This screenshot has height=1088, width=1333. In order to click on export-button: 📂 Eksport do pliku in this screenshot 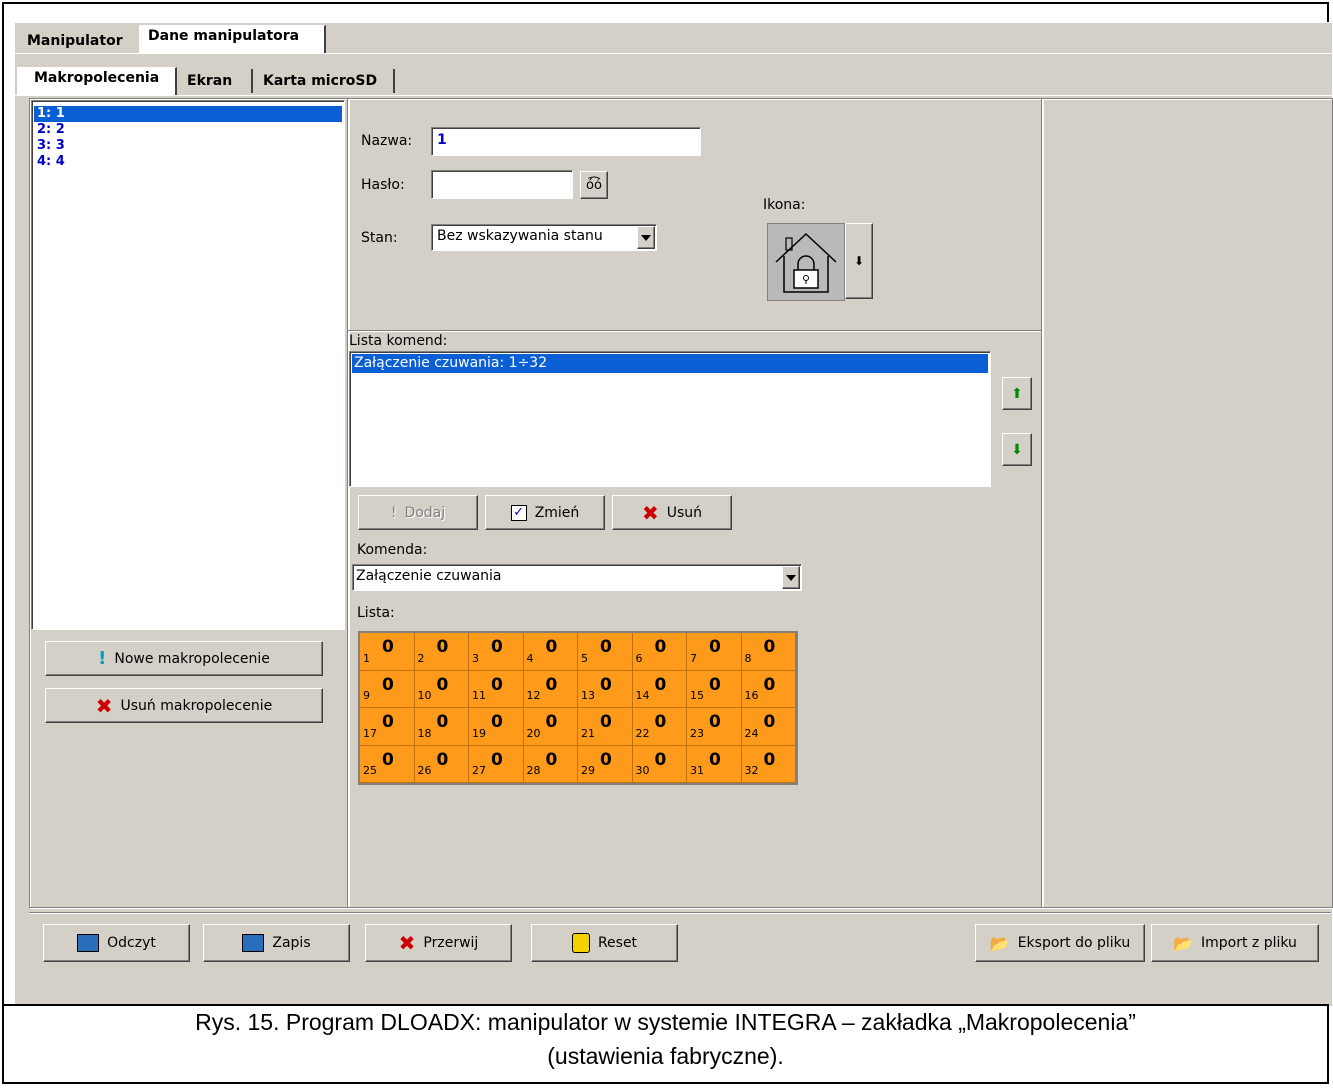, I will do `click(1060, 943)`.